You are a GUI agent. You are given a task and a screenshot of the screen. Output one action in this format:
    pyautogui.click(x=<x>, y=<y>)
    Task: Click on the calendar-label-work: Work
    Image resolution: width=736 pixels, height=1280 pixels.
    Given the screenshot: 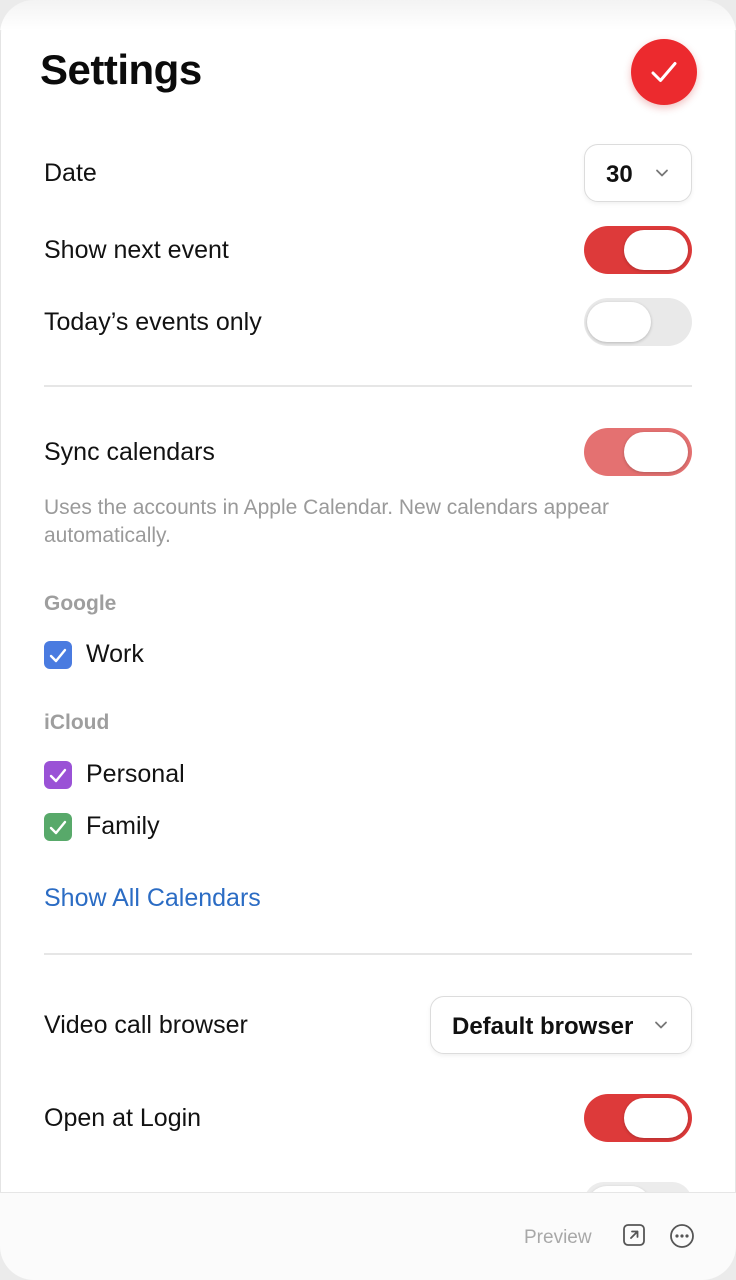 What is the action you would take?
    pyautogui.click(x=115, y=654)
    